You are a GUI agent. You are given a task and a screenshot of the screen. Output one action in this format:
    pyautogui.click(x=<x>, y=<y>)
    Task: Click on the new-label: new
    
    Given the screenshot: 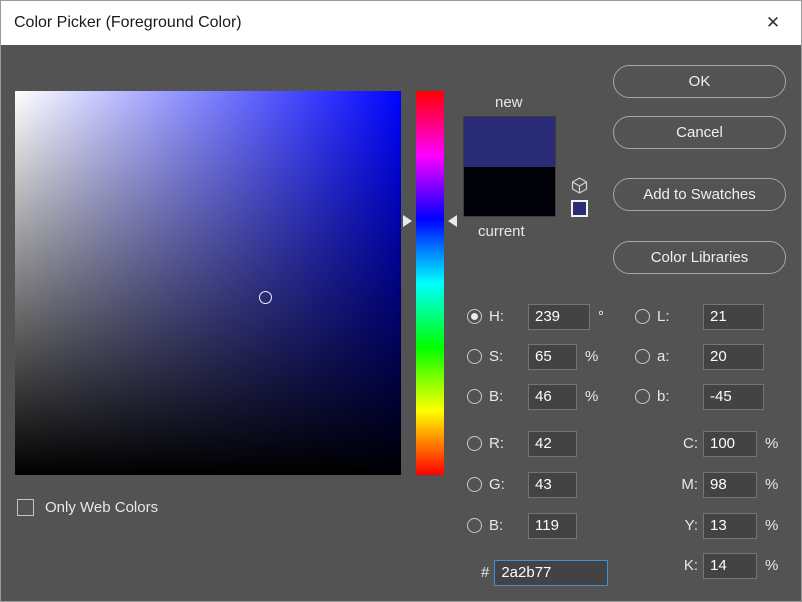 What is the action you would take?
    pyautogui.click(x=509, y=102)
    